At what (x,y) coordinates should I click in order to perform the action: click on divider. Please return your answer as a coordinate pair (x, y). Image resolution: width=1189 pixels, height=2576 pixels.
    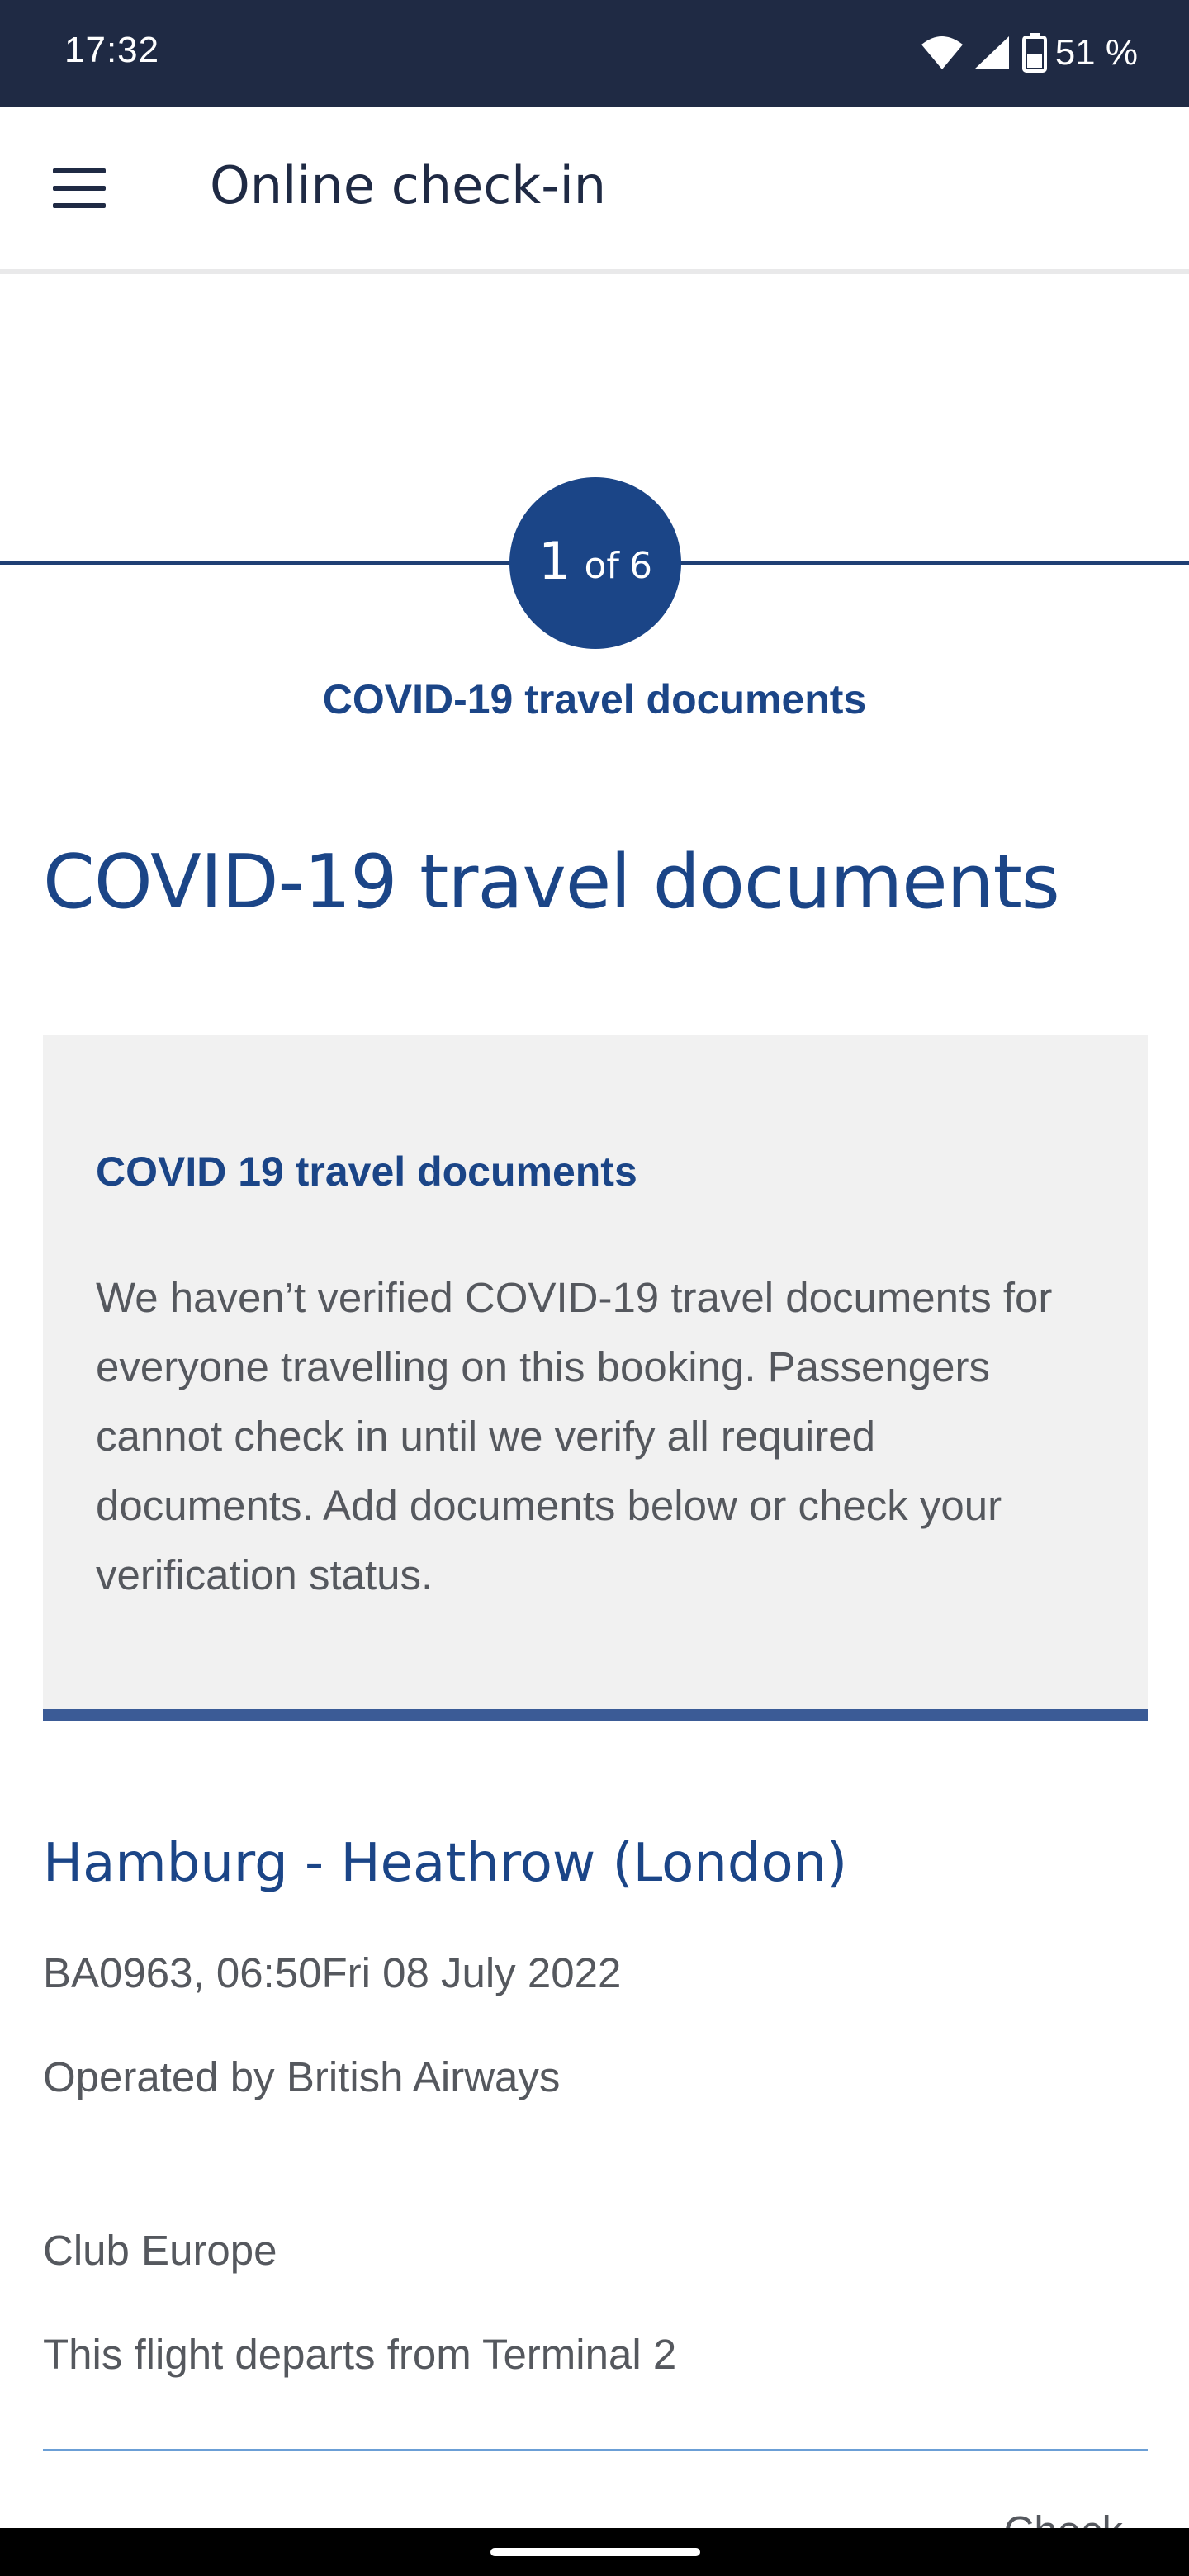
    Looking at the image, I should click on (595, 2450).